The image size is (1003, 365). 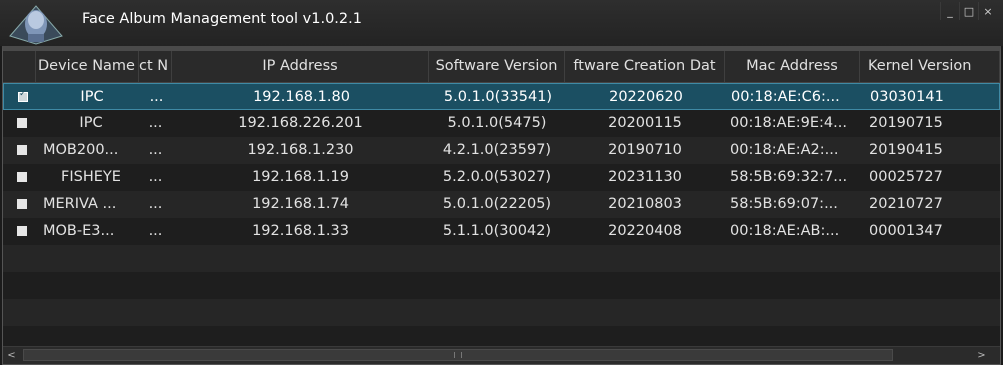 What do you see at coordinates (300, 231) in the screenshot?
I see `cell-ip-address: 192.168.1.33` at bounding box center [300, 231].